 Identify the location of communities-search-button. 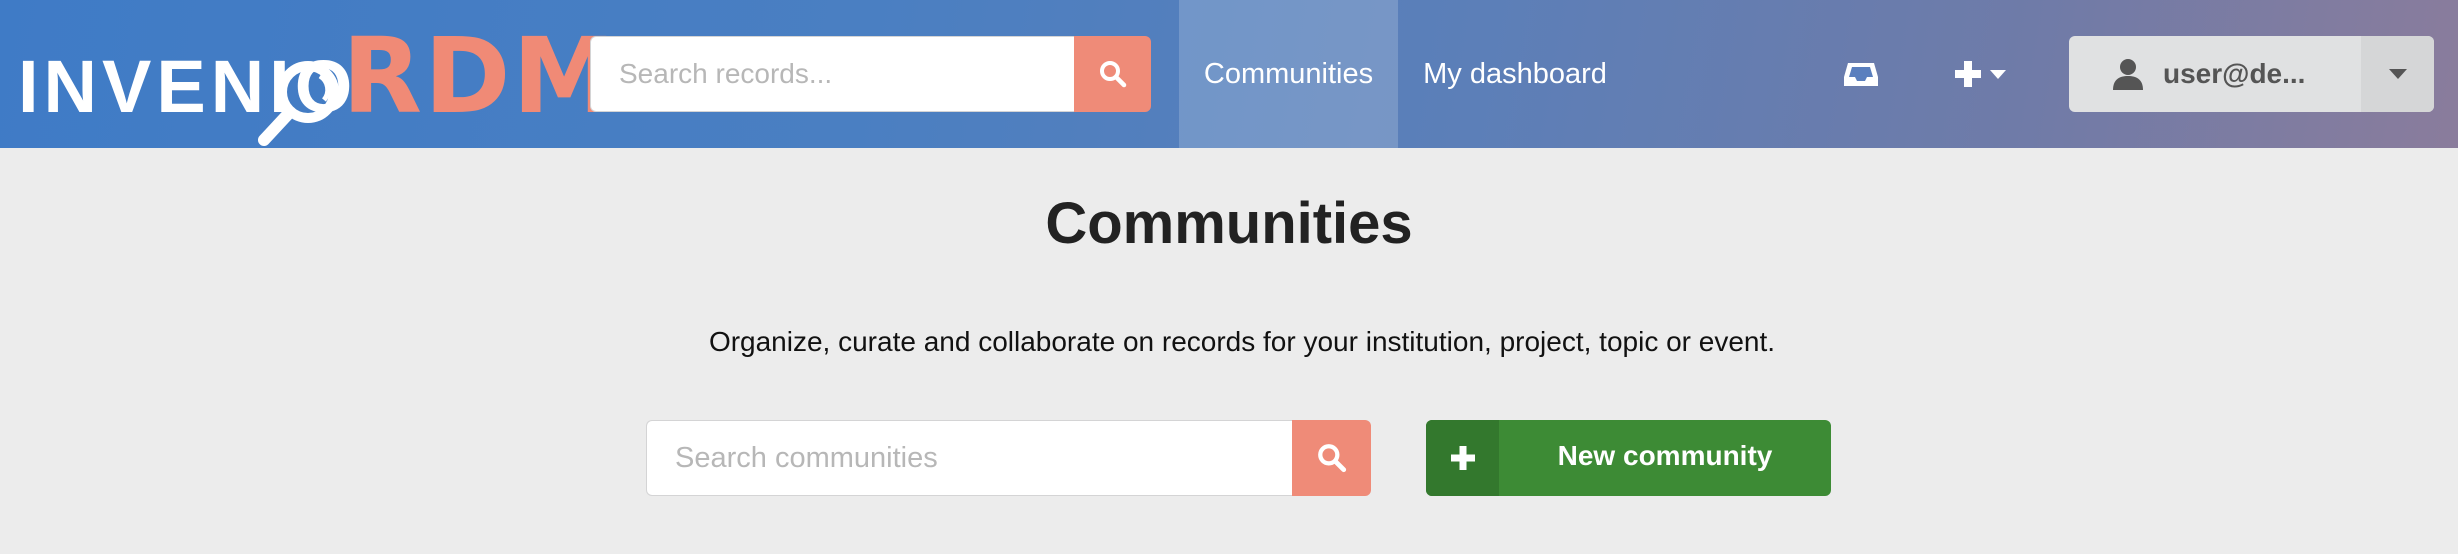
(1331, 458).